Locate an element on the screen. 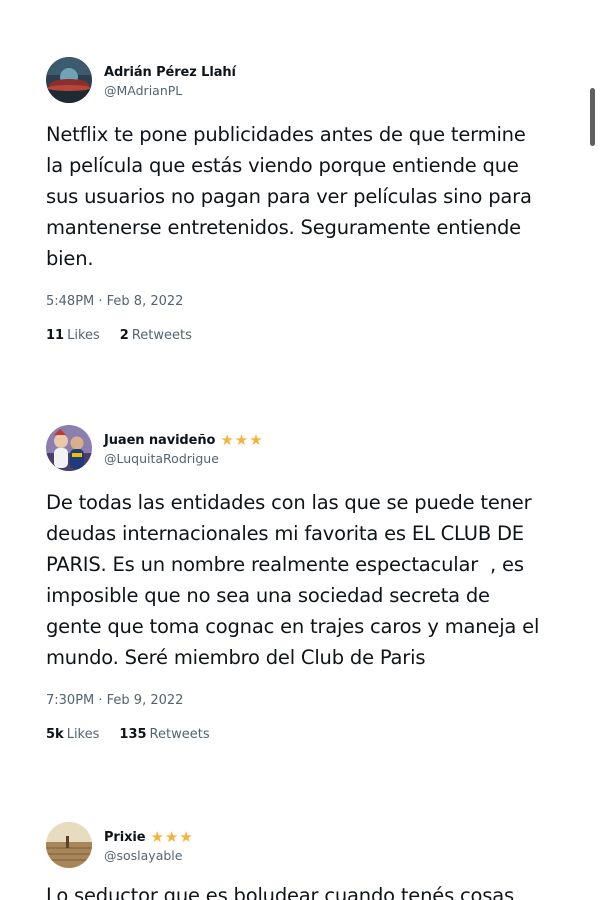 This screenshot has width=600, height=900. display-name: Adrián Pérez Llahí is located at coordinates (170, 72).